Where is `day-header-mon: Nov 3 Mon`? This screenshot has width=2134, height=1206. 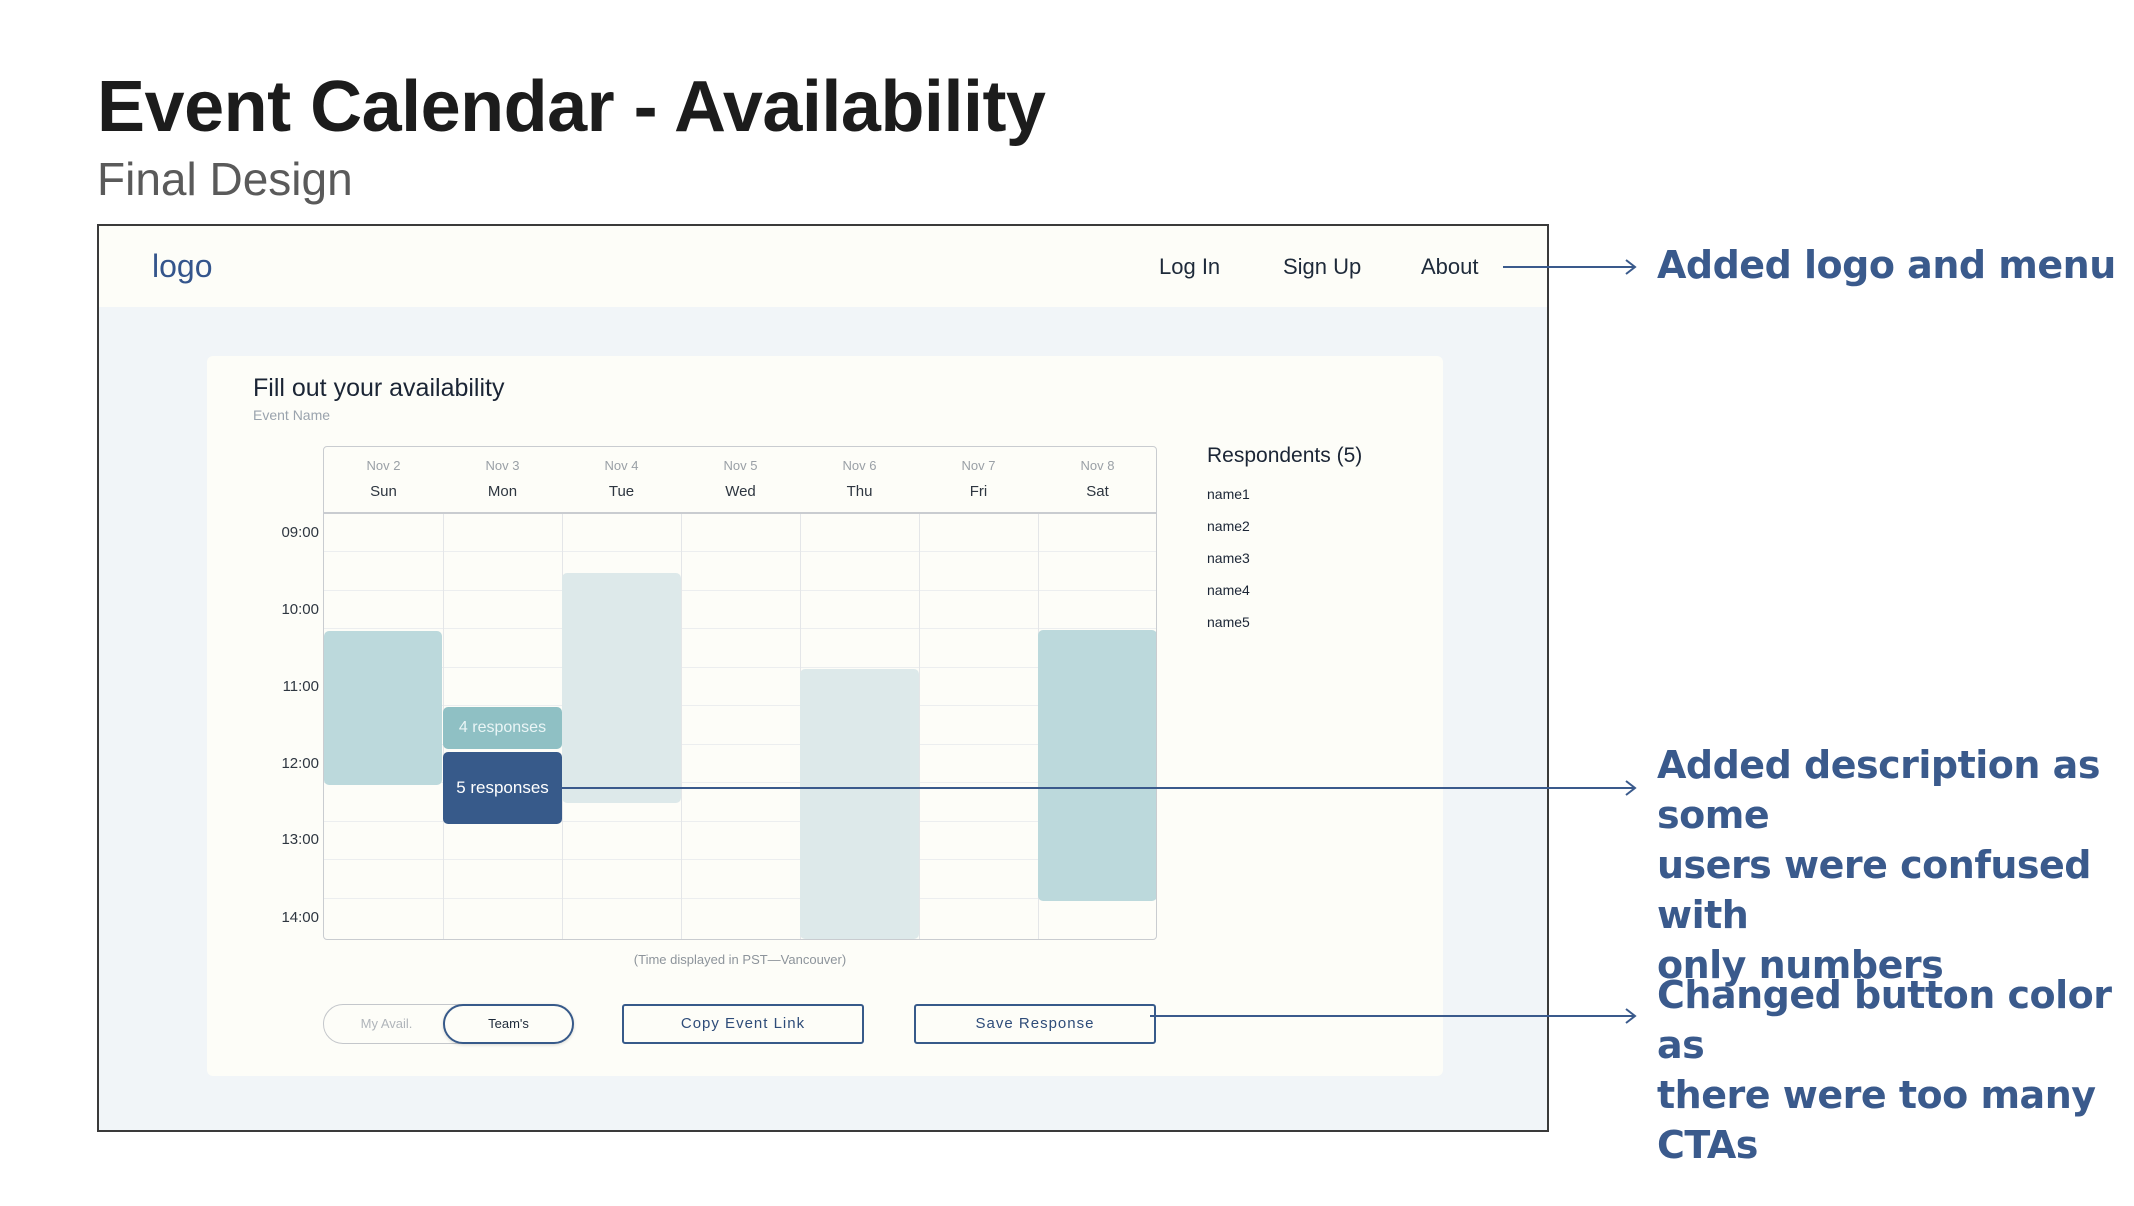 day-header-mon: Nov 3 Mon is located at coordinates (502, 693).